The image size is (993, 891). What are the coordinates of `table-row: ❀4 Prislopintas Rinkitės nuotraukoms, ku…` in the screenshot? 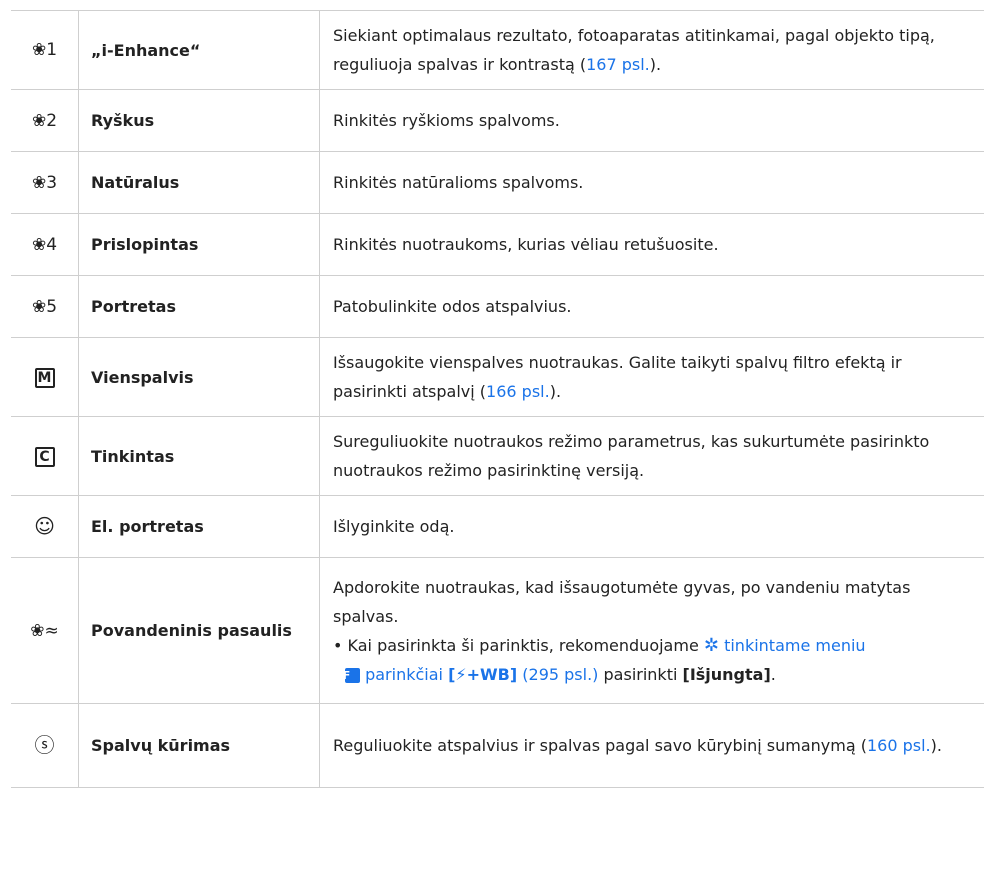 It's located at (497, 244).